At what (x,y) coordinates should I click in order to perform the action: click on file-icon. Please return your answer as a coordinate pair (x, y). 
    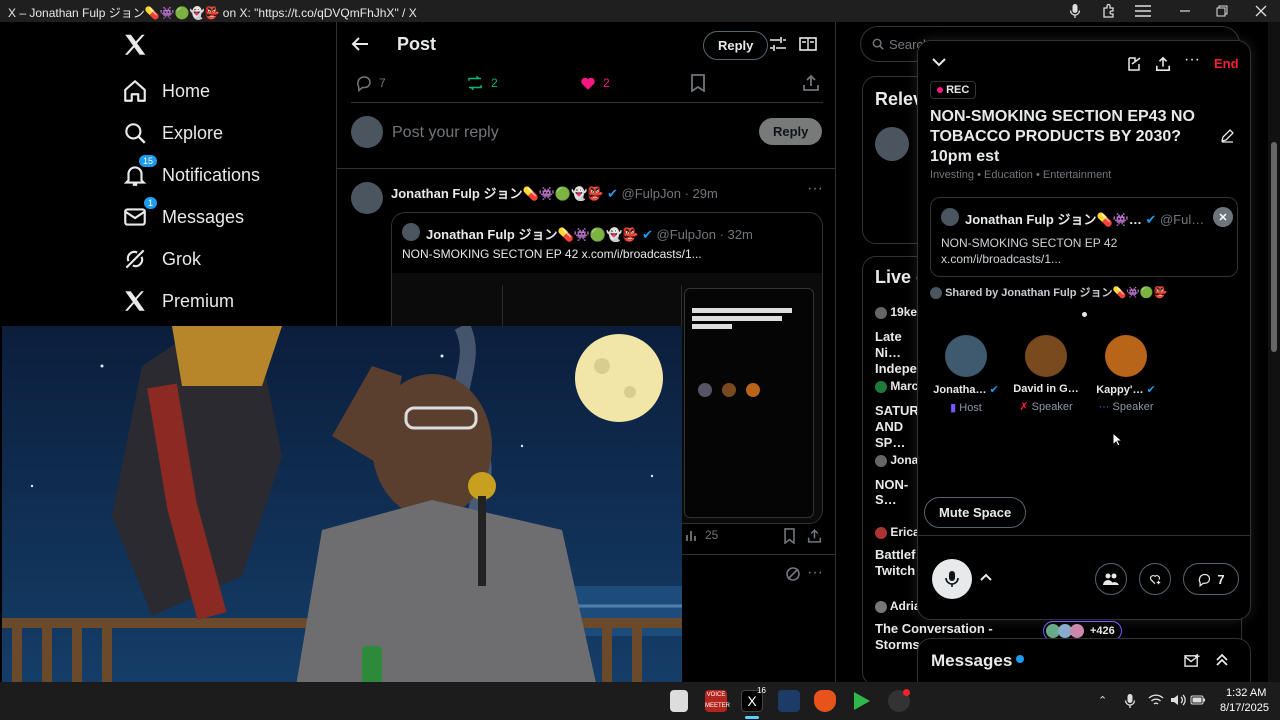
    Looking at the image, I should click on (679, 701).